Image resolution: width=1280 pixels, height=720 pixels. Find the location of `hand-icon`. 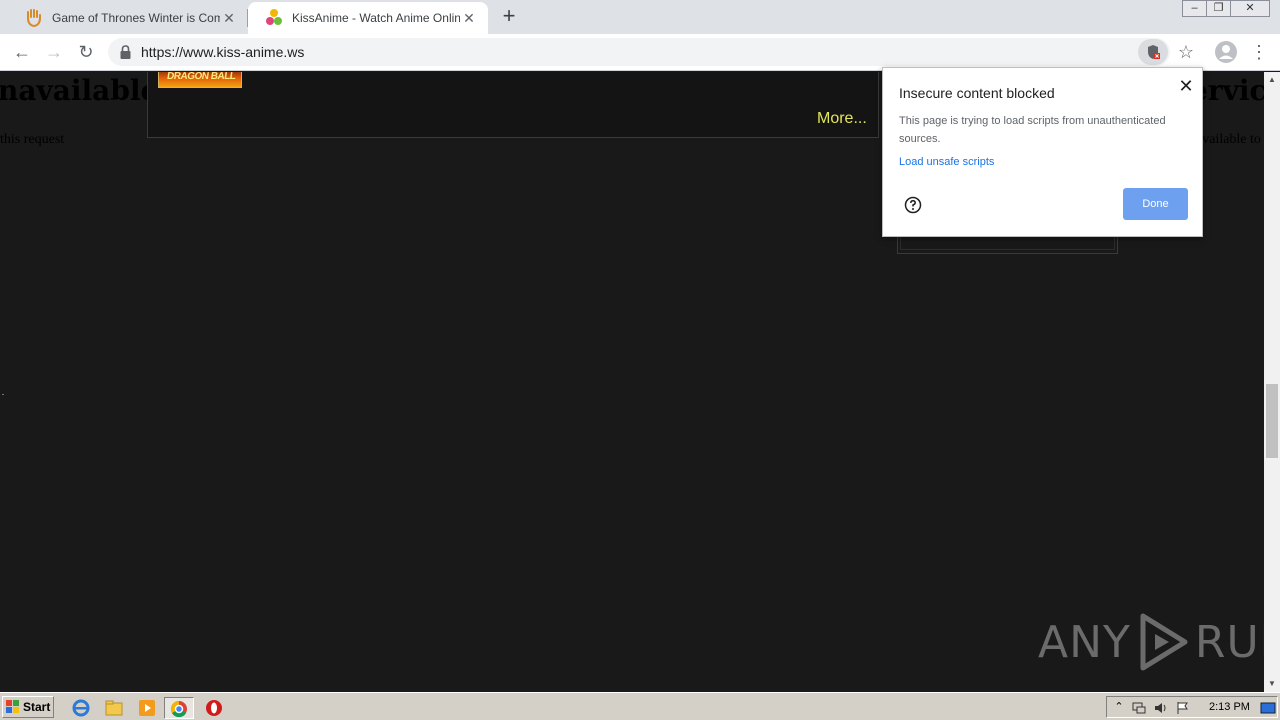

hand-icon is located at coordinates (34, 18).